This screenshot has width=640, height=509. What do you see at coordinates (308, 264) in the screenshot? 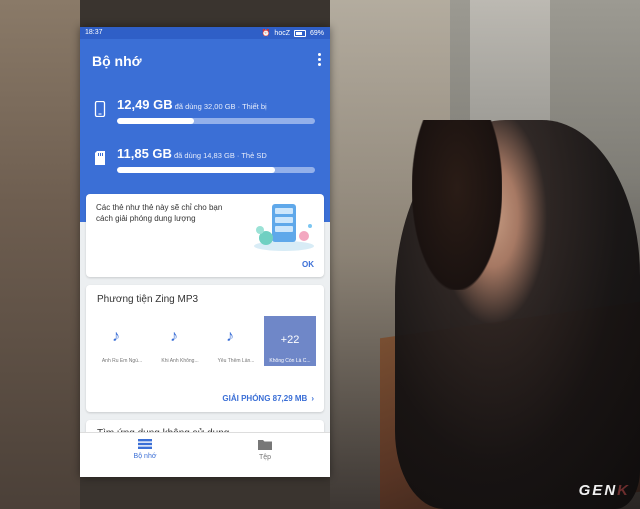
I see `ok-button: OK` at bounding box center [308, 264].